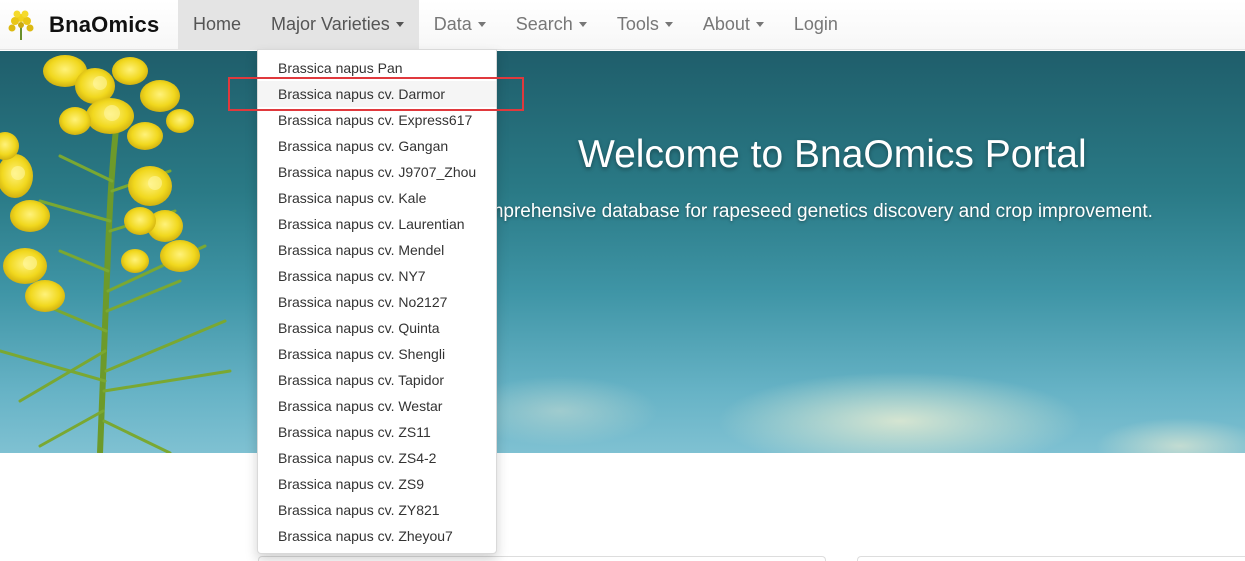  Describe the element at coordinates (542, 558) in the screenshot. I see `content-panel-left` at that location.